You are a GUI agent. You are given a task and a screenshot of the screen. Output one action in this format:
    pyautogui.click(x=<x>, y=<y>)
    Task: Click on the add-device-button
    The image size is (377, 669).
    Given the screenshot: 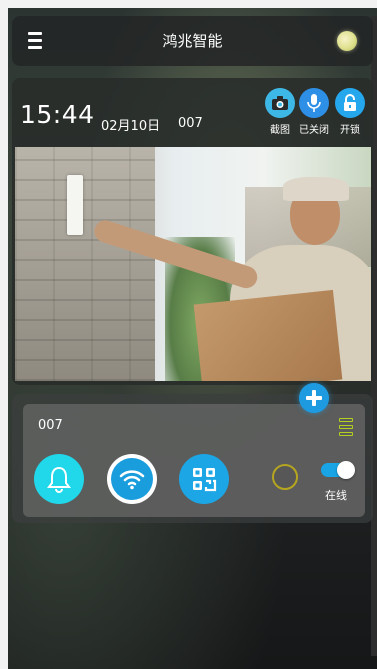 What is the action you would take?
    pyautogui.click(x=314, y=398)
    